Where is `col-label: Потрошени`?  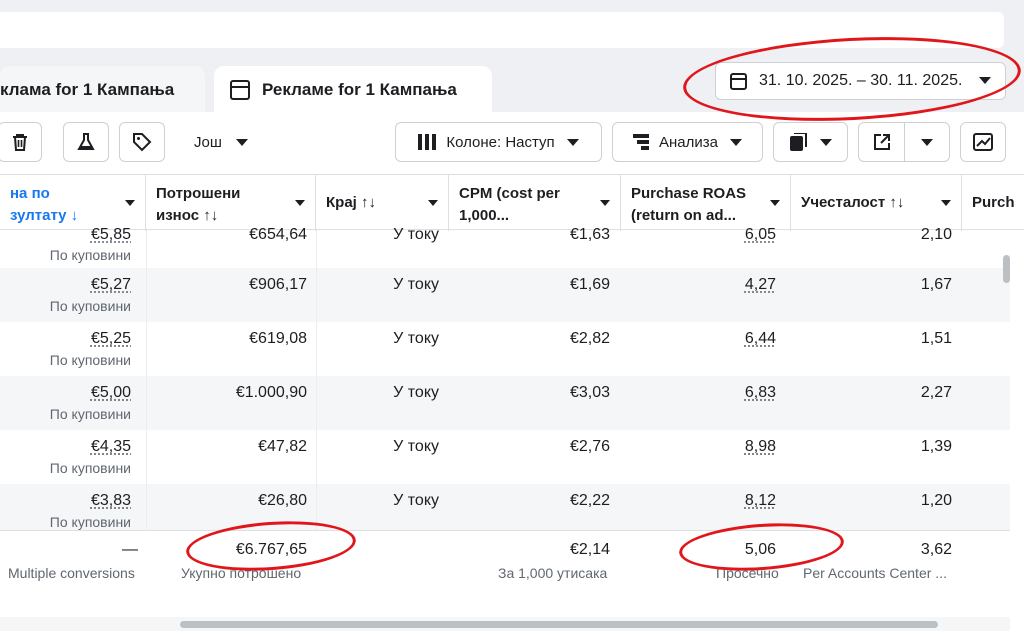
col-label: Потрошени is located at coordinates (198, 193).